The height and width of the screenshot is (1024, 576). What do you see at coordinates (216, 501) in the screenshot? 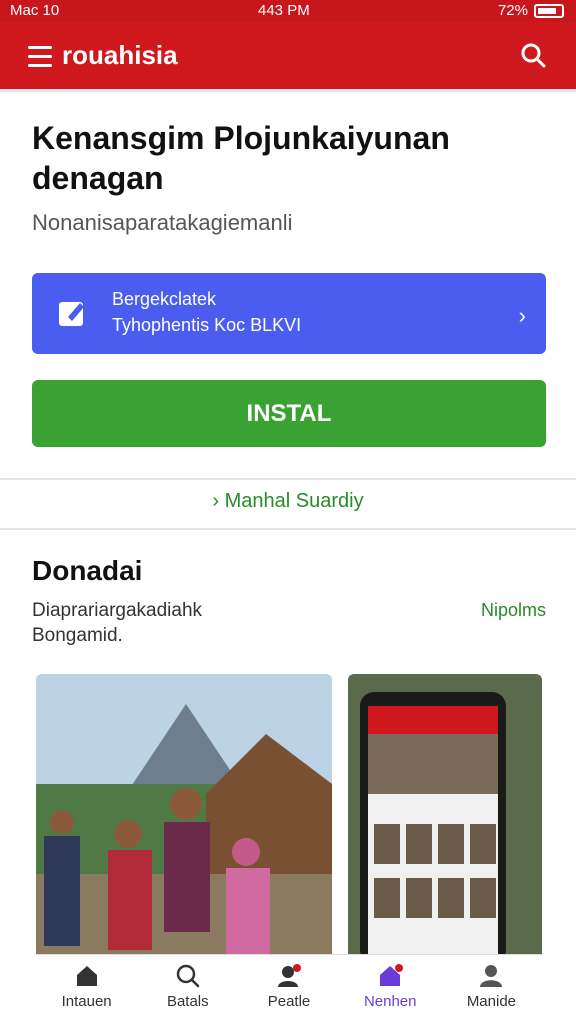
I see `link-prefix: ›` at bounding box center [216, 501].